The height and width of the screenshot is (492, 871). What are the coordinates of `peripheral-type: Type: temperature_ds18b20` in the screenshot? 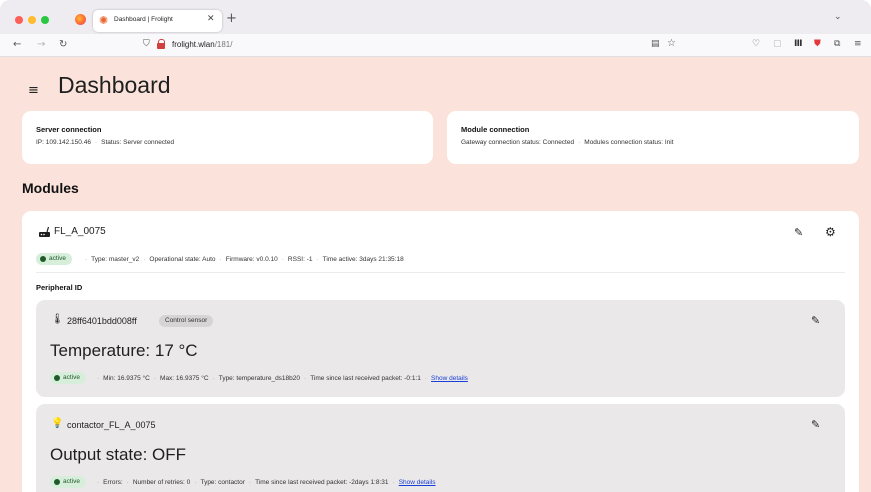 It's located at (259, 378).